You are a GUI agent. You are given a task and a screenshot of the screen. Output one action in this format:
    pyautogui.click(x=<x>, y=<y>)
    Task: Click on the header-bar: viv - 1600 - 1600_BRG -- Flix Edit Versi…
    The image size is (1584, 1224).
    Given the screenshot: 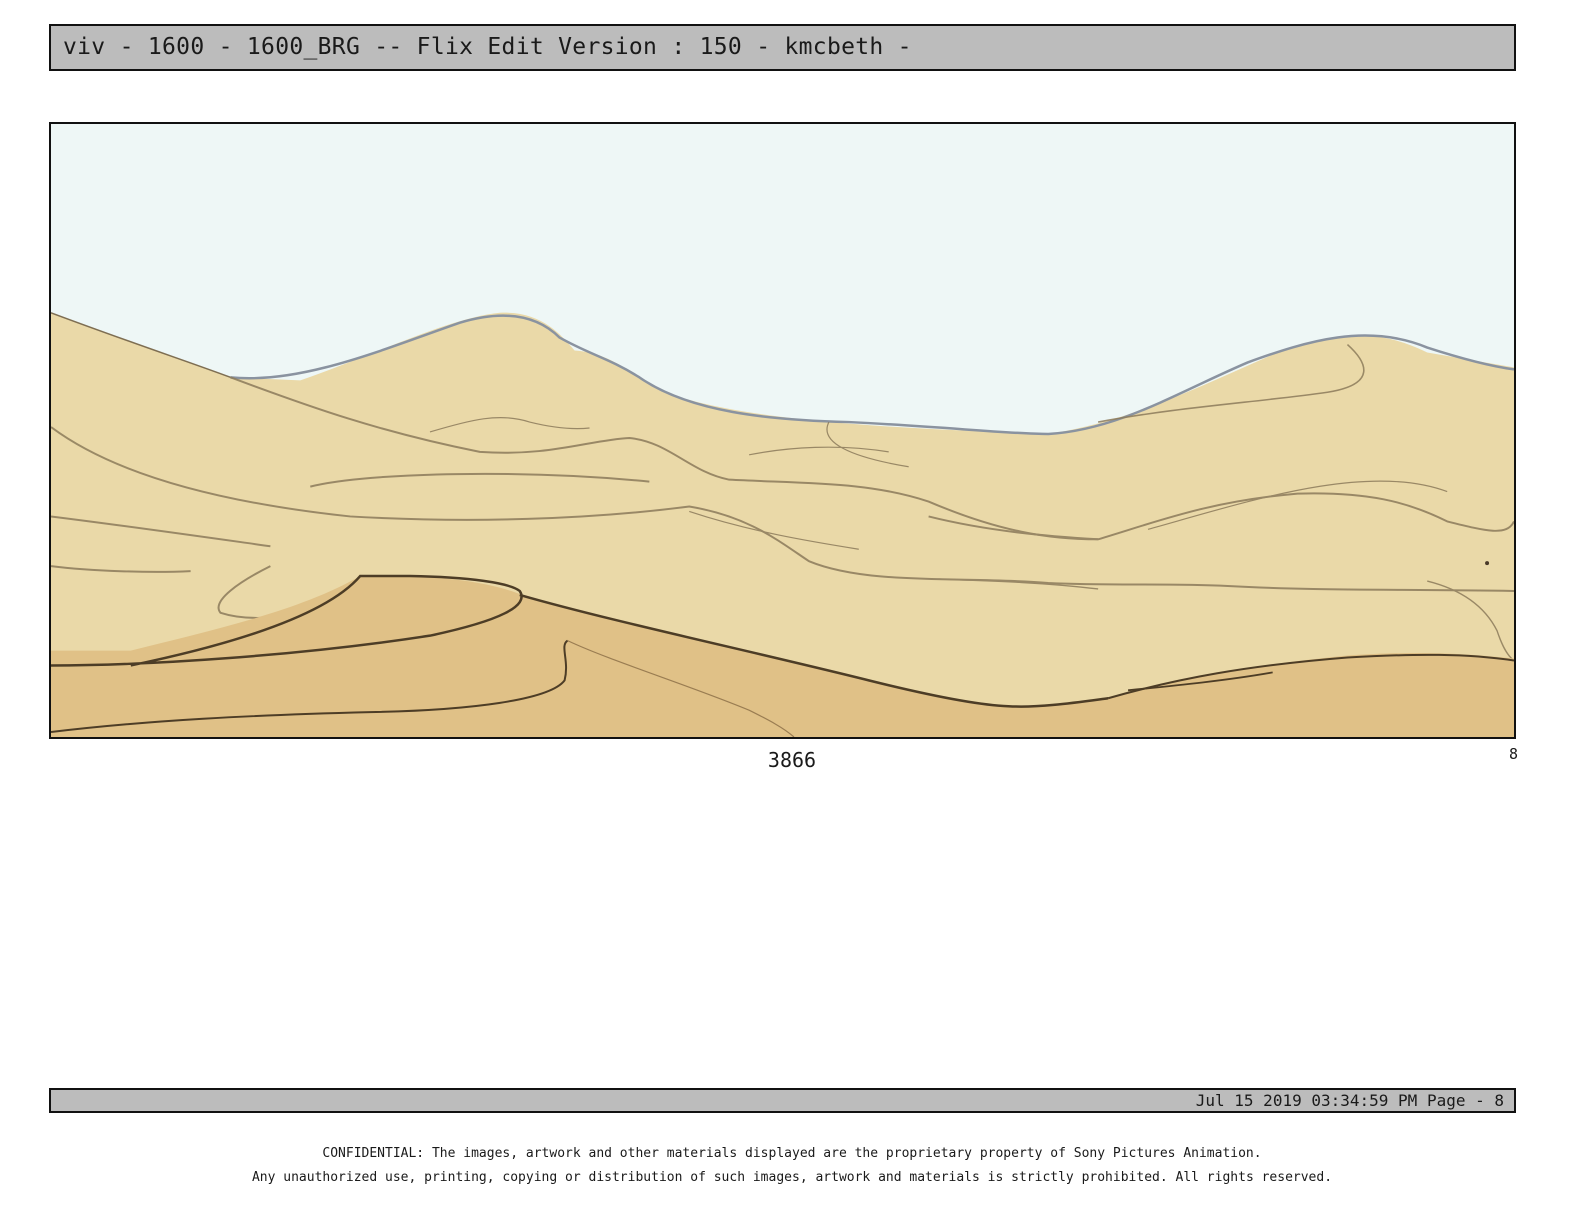 What is the action you would take?
    pyautogui.click(x=782, y=47)
    